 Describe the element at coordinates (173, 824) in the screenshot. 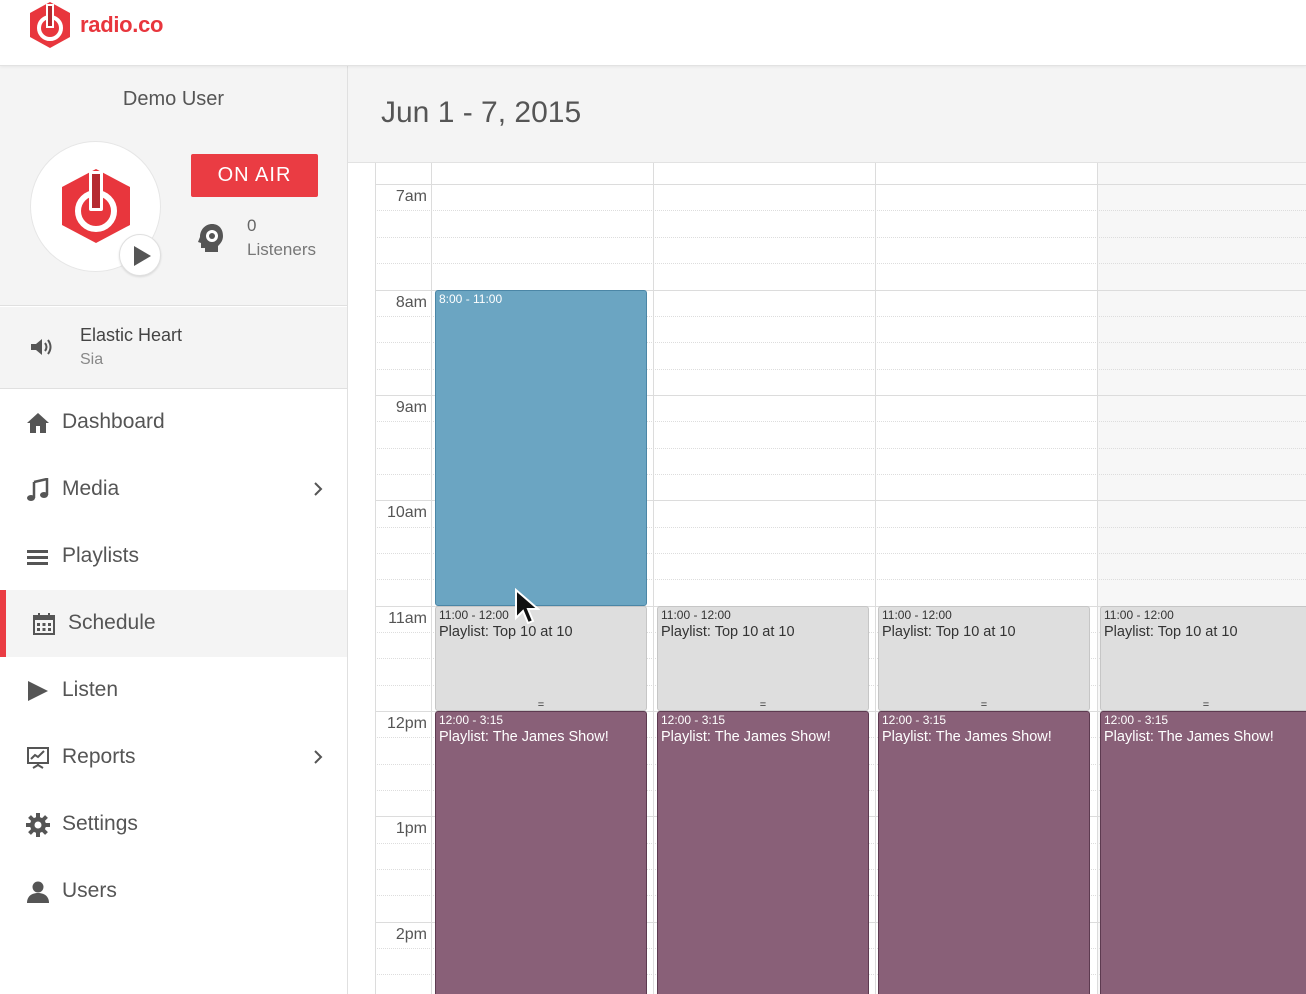

I see `nav-item-settings: Settings` at that location.